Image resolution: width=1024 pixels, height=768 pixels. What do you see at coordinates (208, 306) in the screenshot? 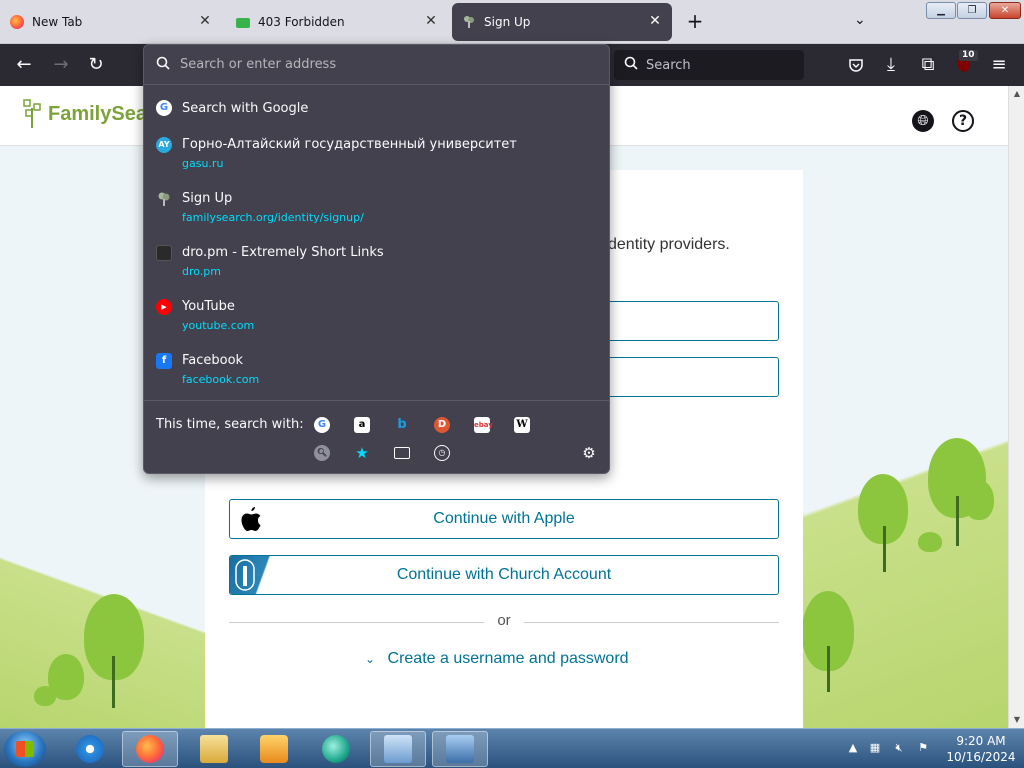
I see `result-title: YouTube` at bounding box center [208, 306].